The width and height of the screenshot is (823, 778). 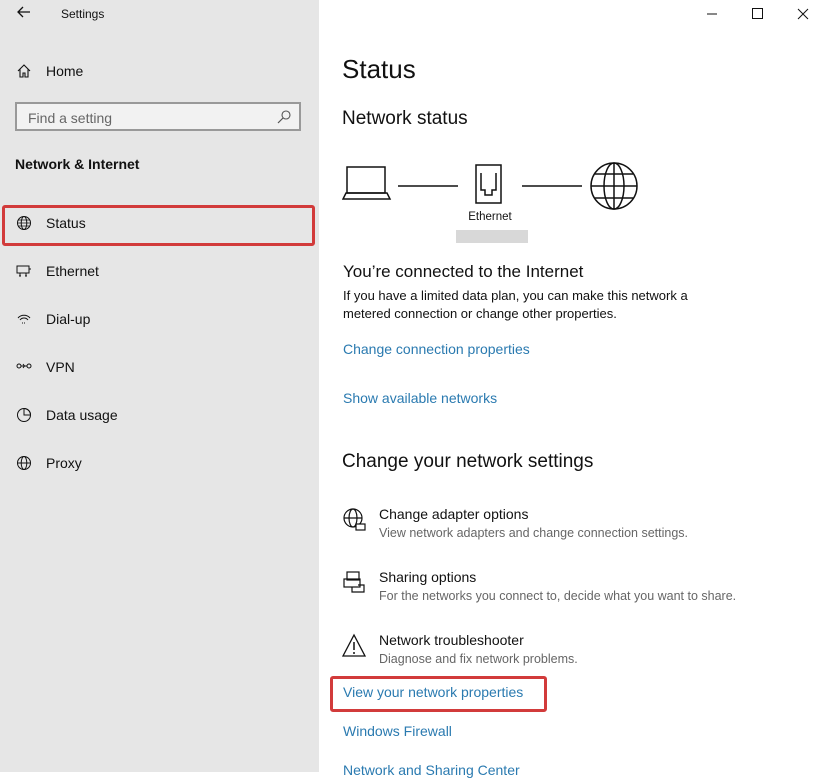 I want to click on minimize-icon, so click(x=712, y=14).